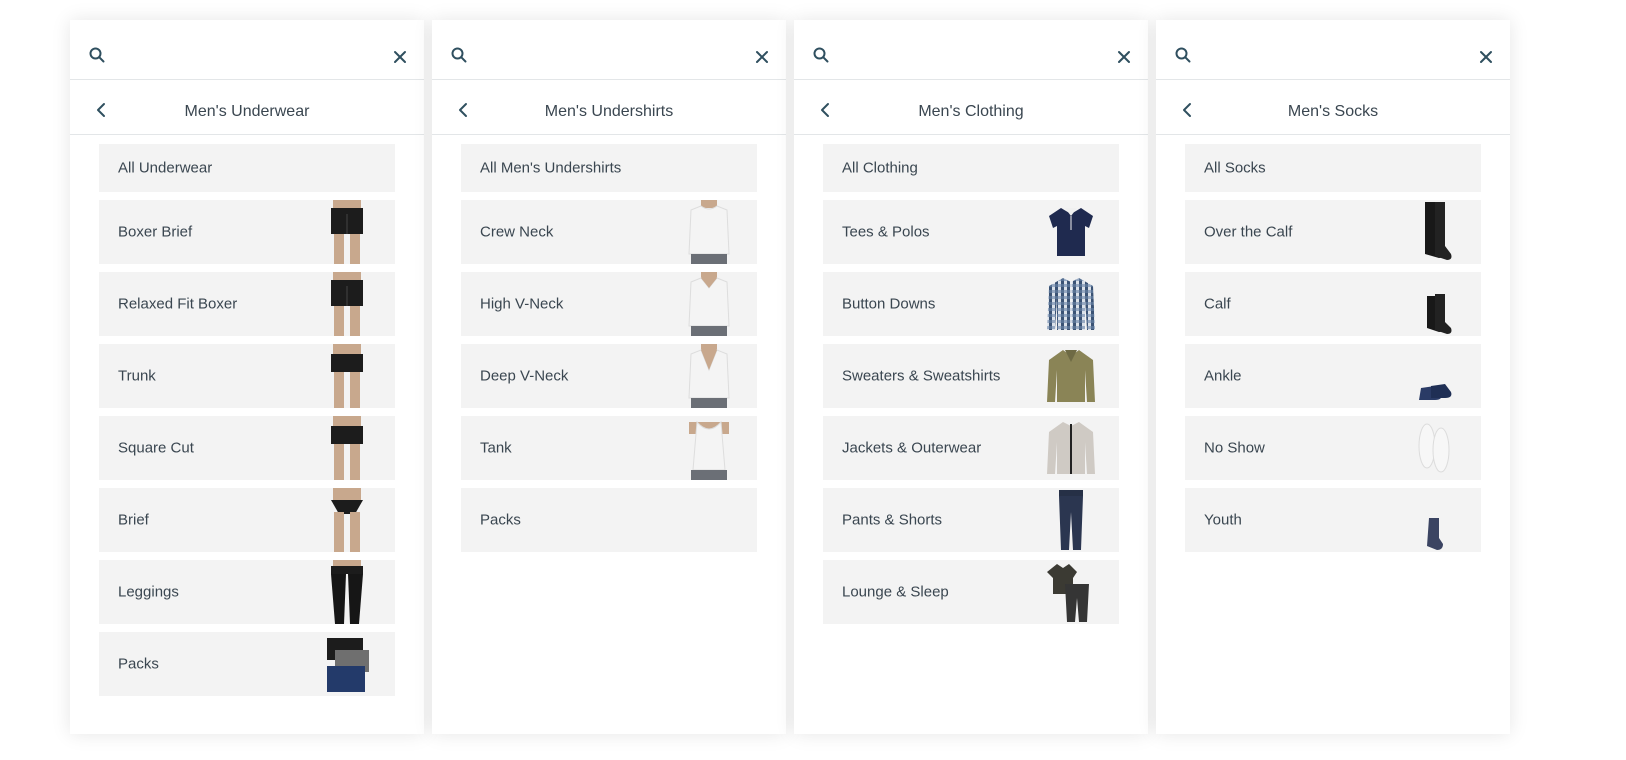  I want to click on category-item: Square Cut, so click(247, 448).